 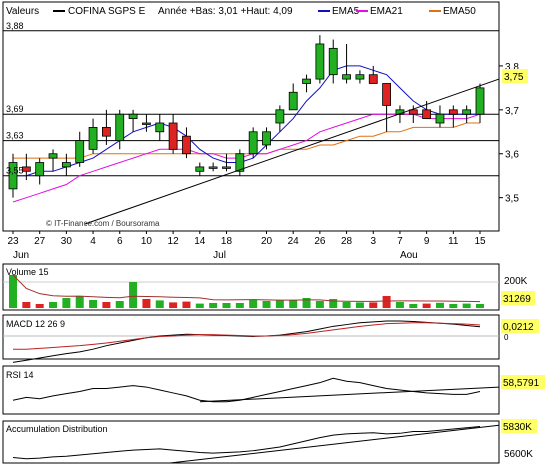 What do you see at coordinates (40, 241) in the screenshot?
I see `x-tick-label: 27` at bounding box center [40, 241].